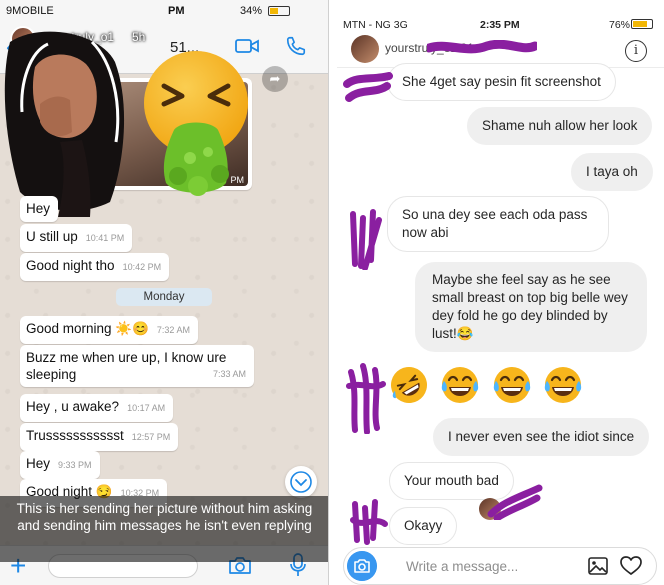 The width and height of the screenshot is (664, 585). Describe the element at coordinates (70, 265) in the screenshot. I see `message-text: Good night tho` at that location.